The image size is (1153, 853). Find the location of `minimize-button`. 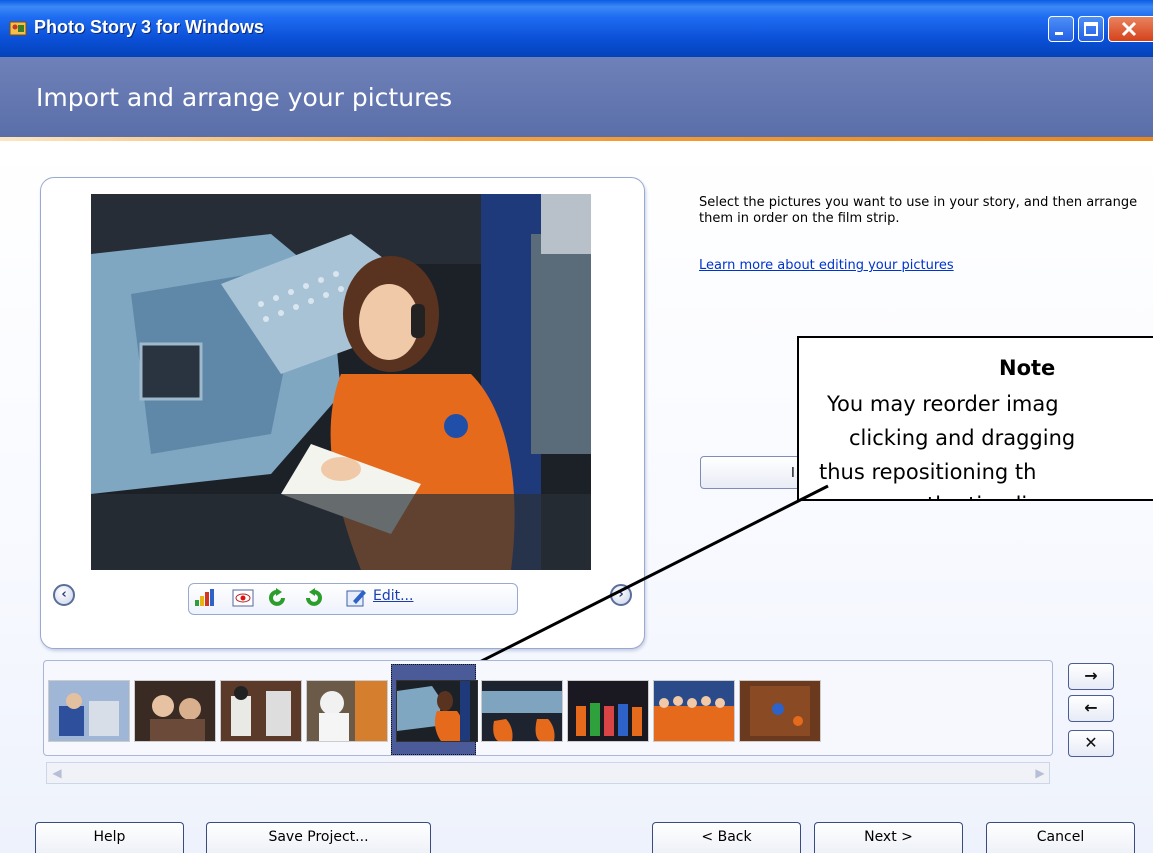

minimize-button is located at coordinates (1061, 29).